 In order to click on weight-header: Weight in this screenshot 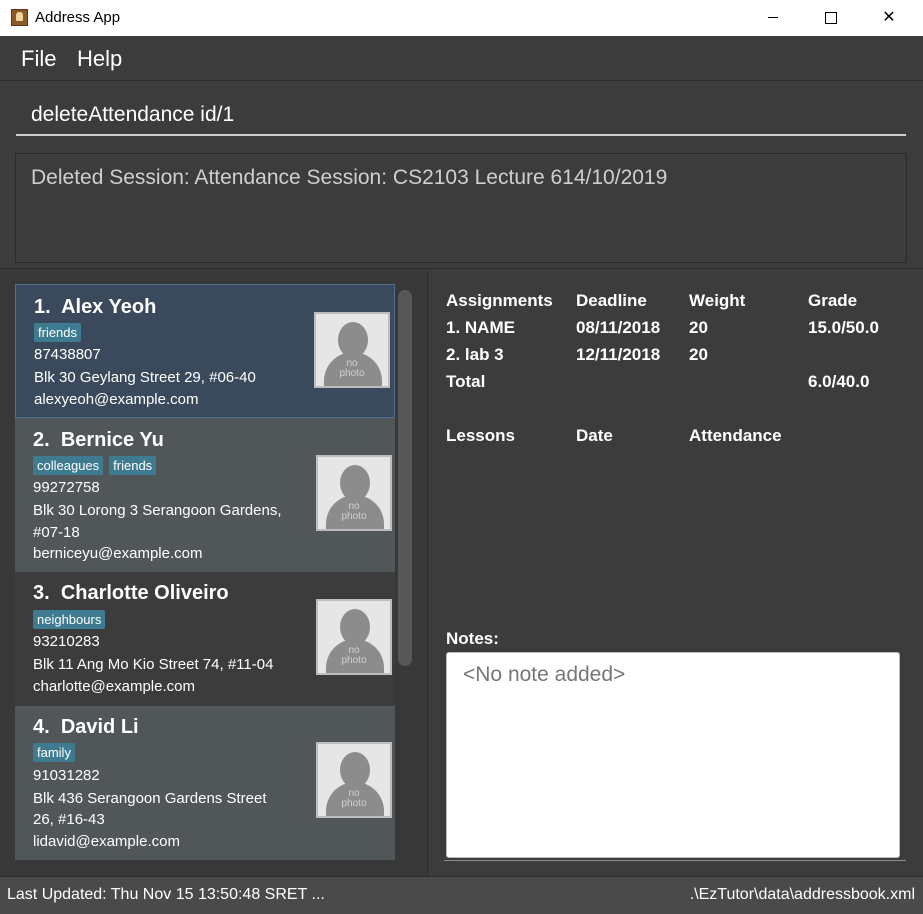, I will do `click(717, 300)`.